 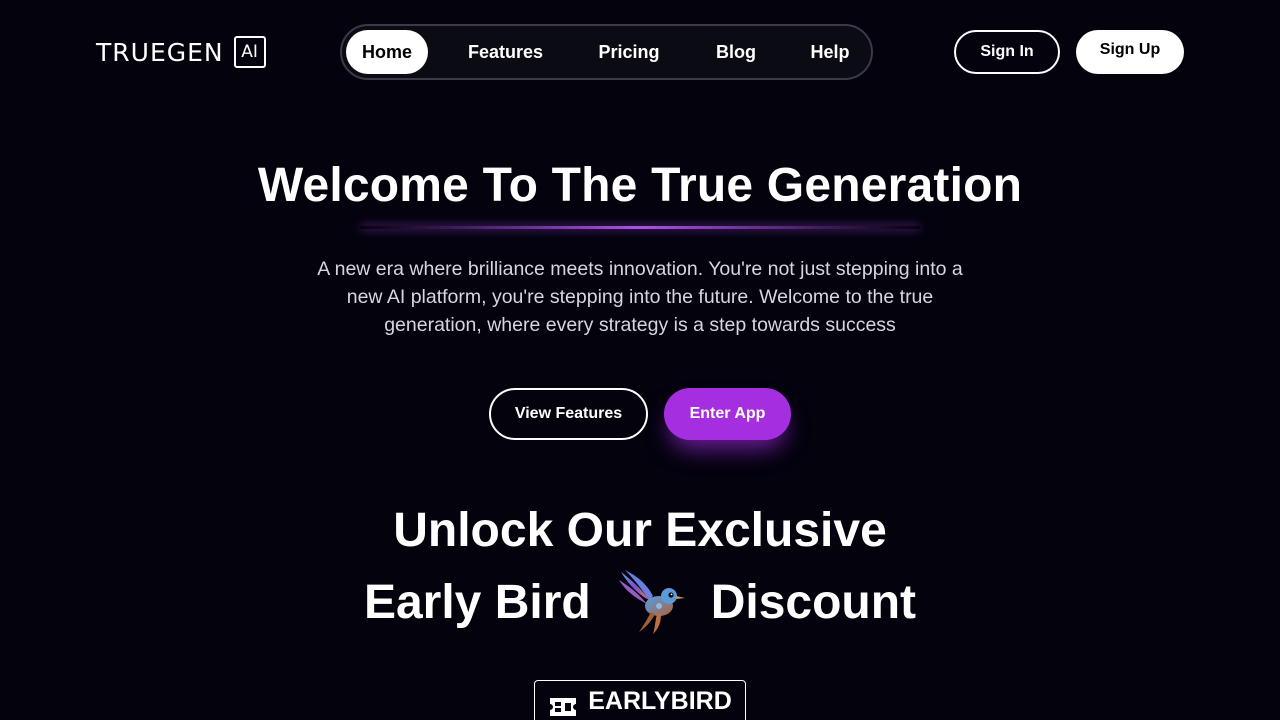 I want to click on nav-item-pricing: Pricing, so click(x=629, y=52).